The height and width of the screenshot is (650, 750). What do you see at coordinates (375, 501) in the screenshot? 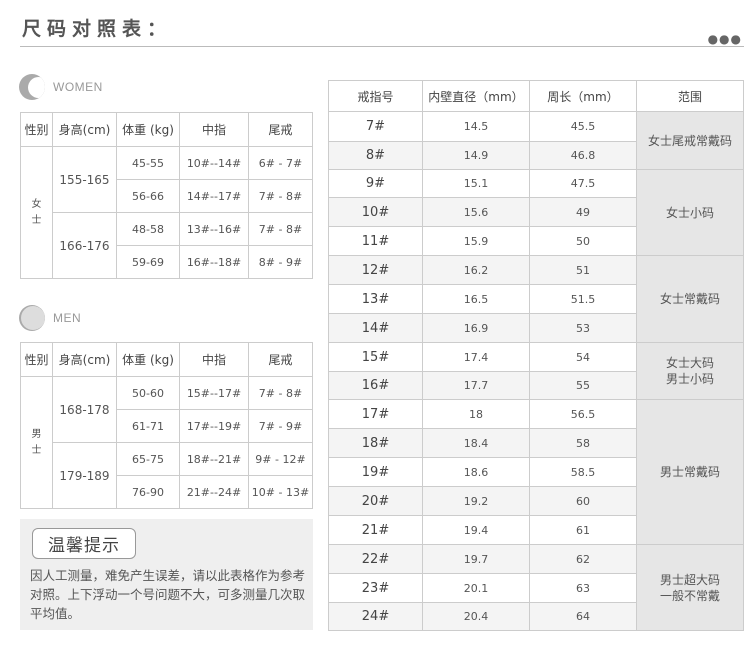
I see `ring-size-cell: 20#` at bounding box center [375, 501].